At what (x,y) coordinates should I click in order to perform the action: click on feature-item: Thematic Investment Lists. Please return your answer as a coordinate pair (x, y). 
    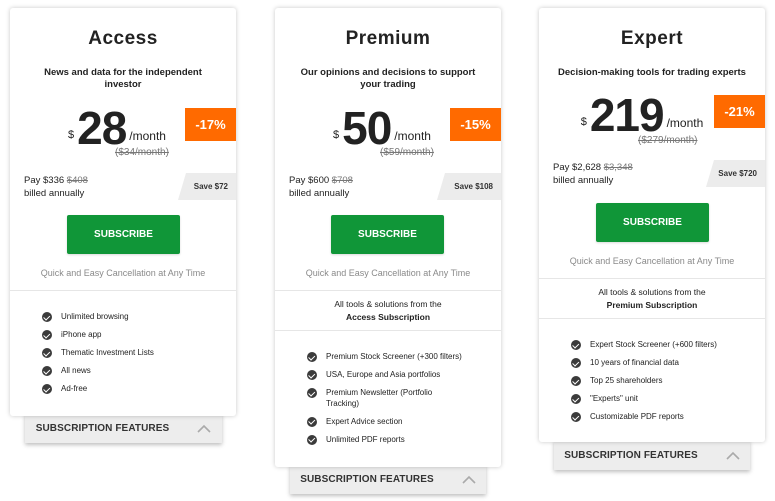
    Looking at the image, I should click on (98, 353).